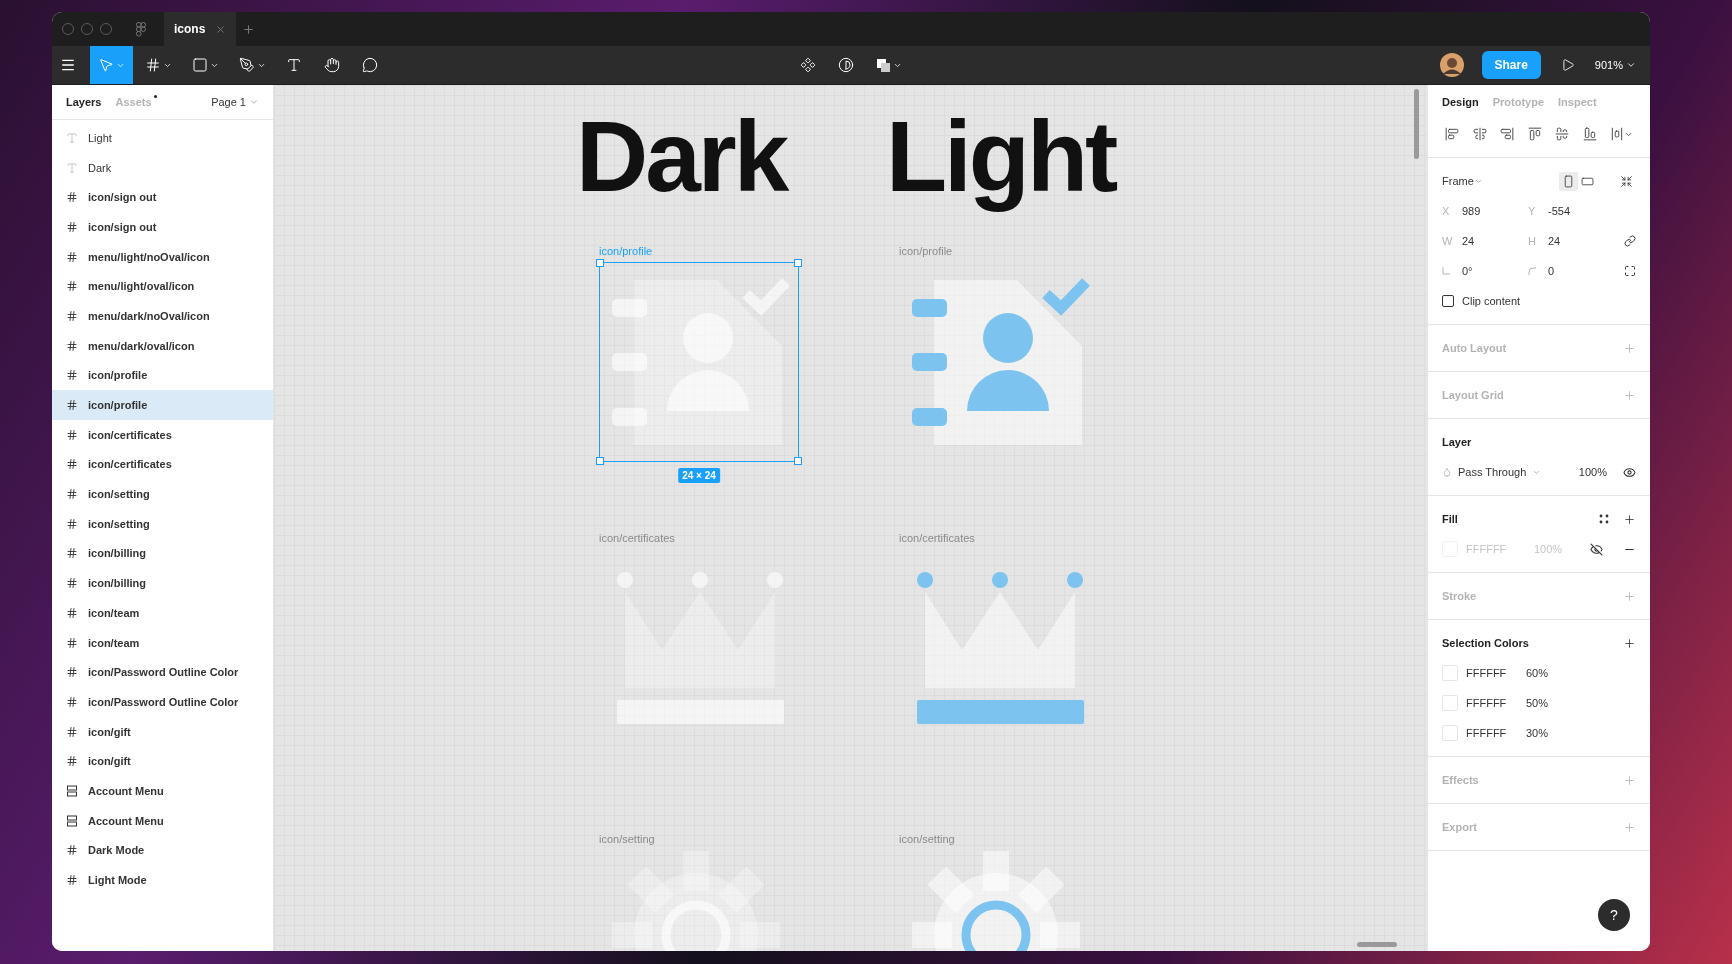  What do you see at coordinates (1617, 134) in the screenshot?
I see `distribute-icon` at bounding box center [1617, 134].